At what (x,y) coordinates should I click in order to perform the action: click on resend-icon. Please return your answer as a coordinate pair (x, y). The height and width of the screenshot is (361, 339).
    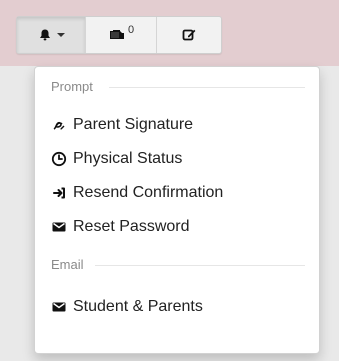
    Looking at the image, I should click on (59, 193).